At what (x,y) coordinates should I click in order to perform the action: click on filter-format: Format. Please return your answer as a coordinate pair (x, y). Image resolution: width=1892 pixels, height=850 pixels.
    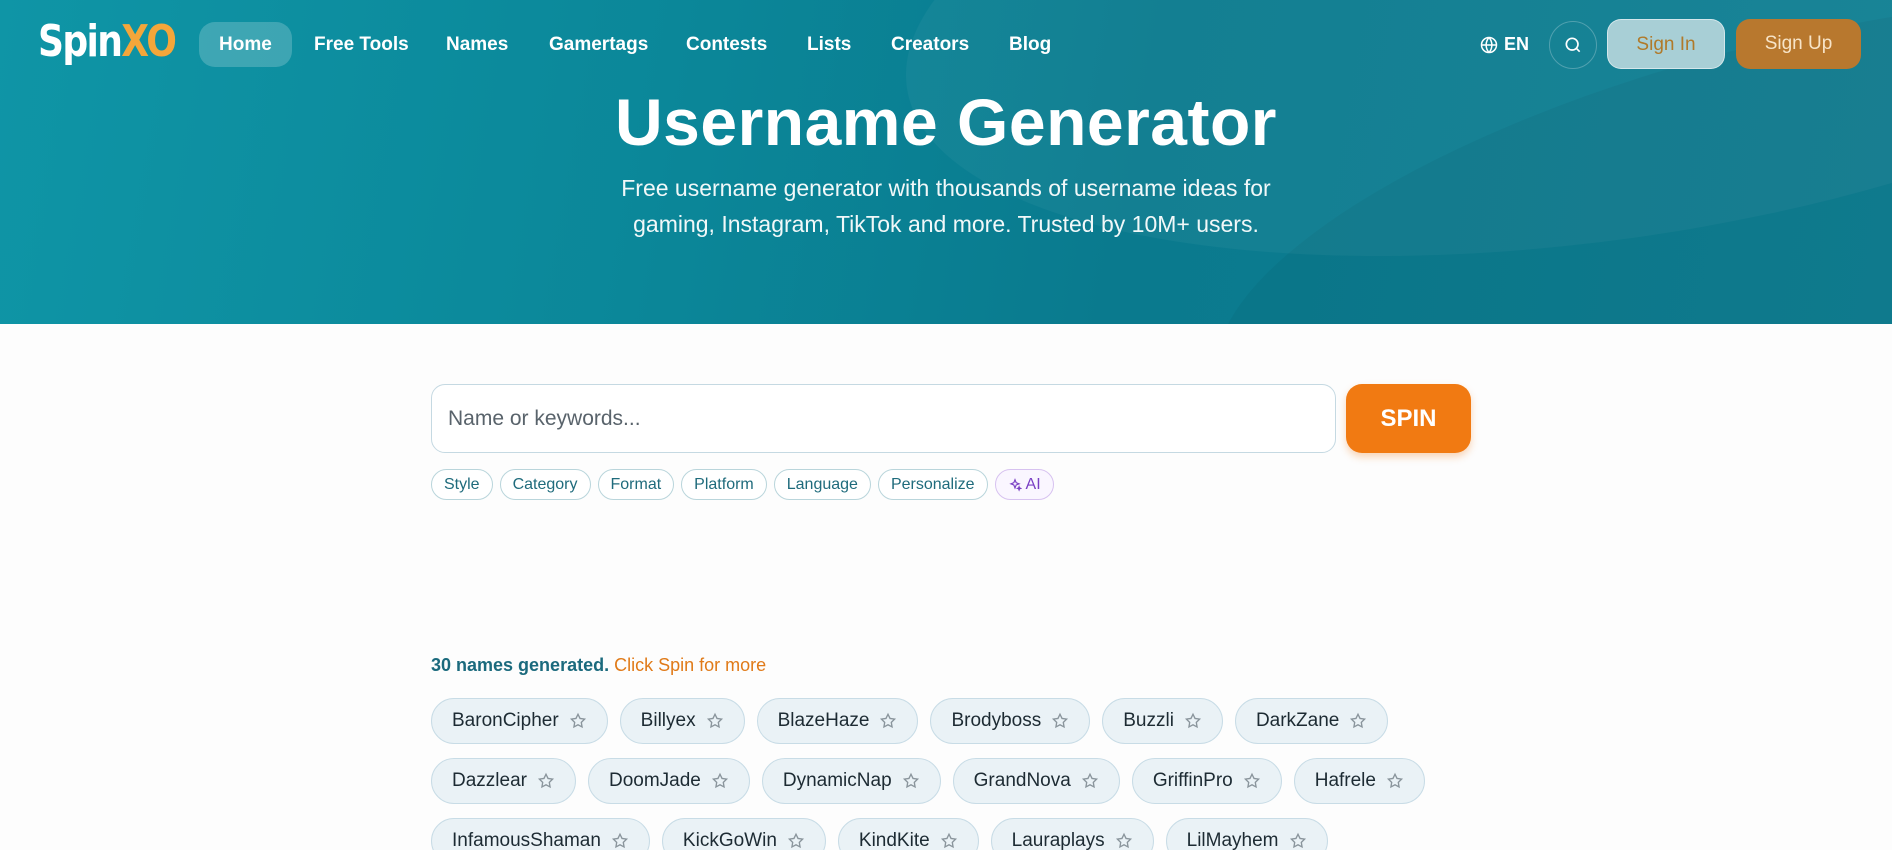
    Looking at the image, I should click on (636, 484).